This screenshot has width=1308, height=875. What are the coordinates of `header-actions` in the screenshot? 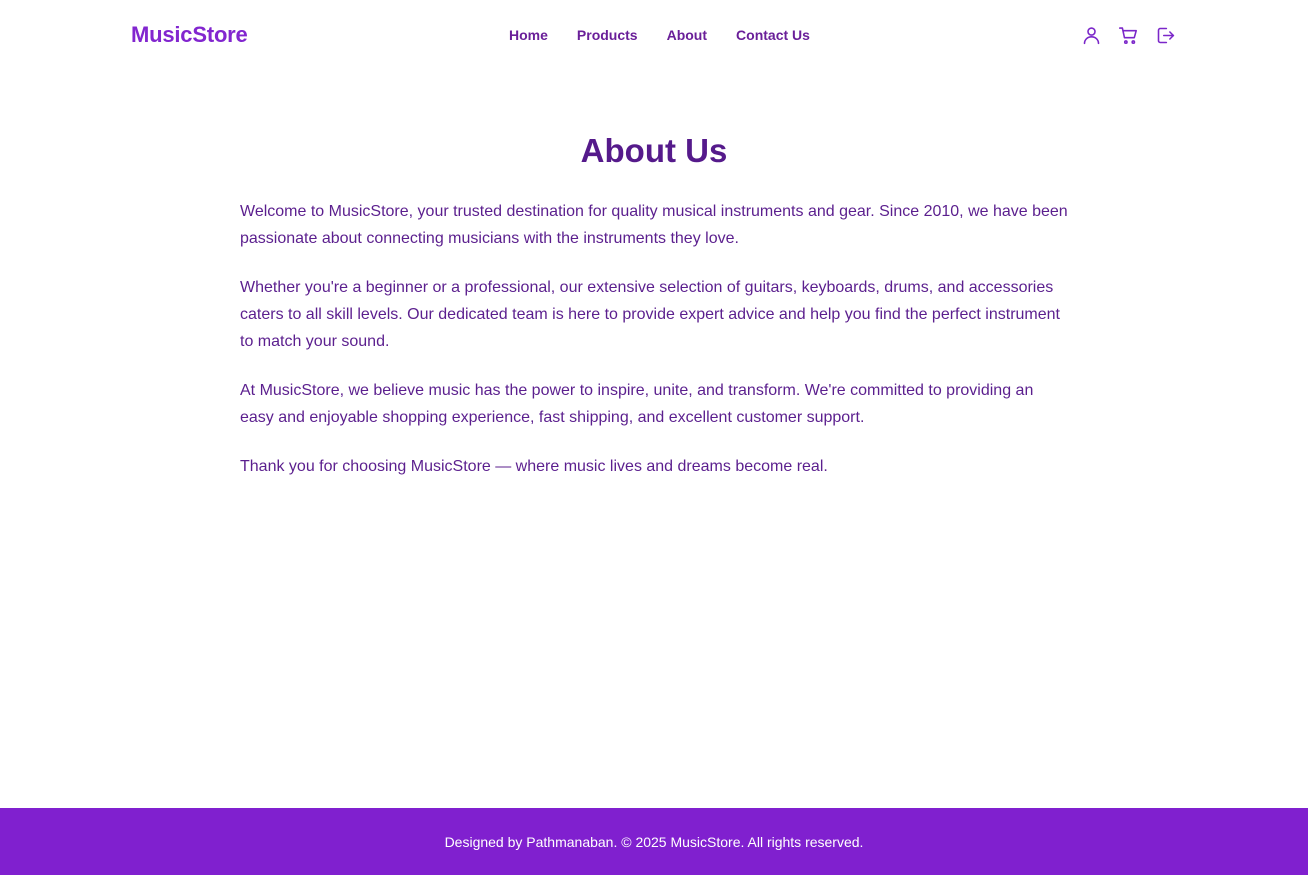 It's located at (1128, 35).